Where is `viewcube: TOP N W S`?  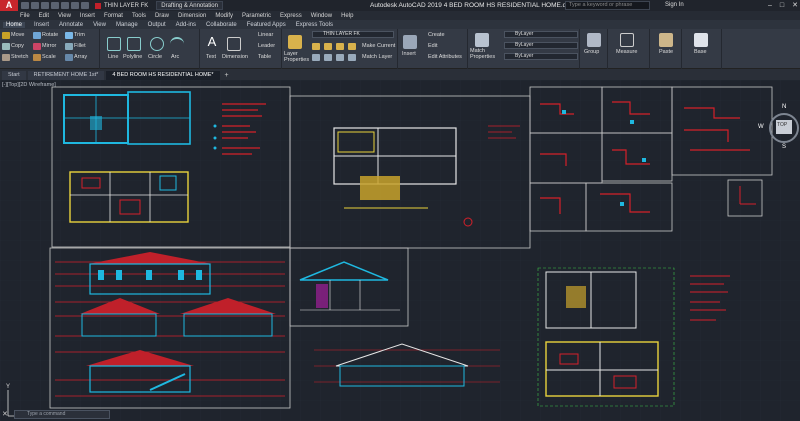
viewcube: TOP N W S is located at coordinates (779, 126).